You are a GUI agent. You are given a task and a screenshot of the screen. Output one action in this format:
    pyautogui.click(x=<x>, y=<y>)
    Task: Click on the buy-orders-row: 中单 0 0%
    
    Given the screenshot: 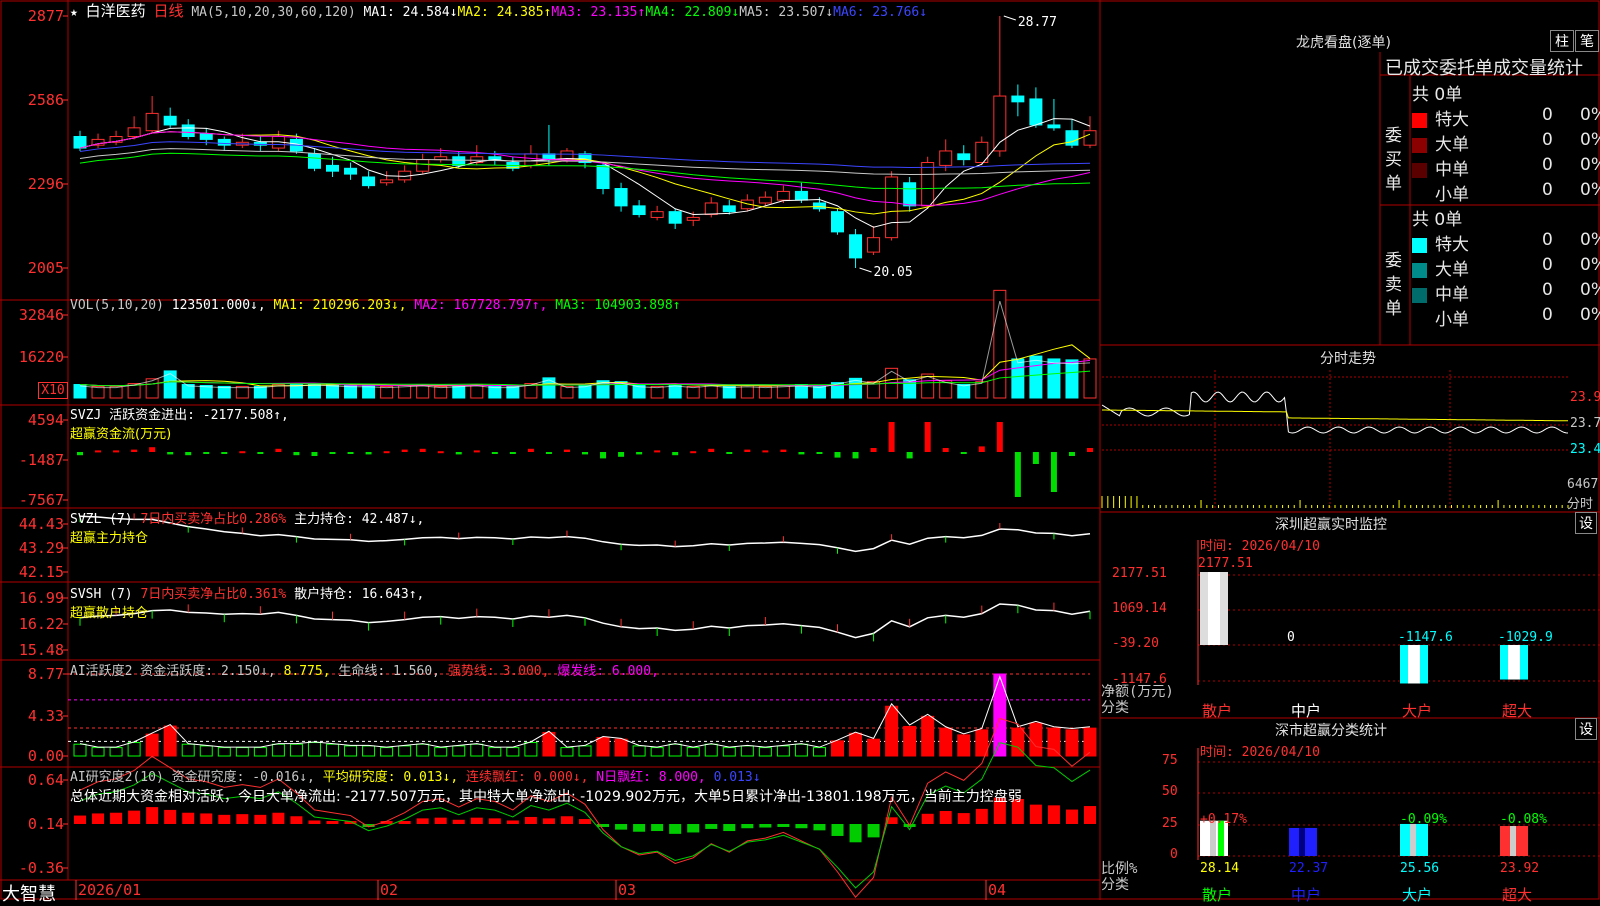 What is the action you would take?
    pyautogui.click(x=1506, y=167)
    